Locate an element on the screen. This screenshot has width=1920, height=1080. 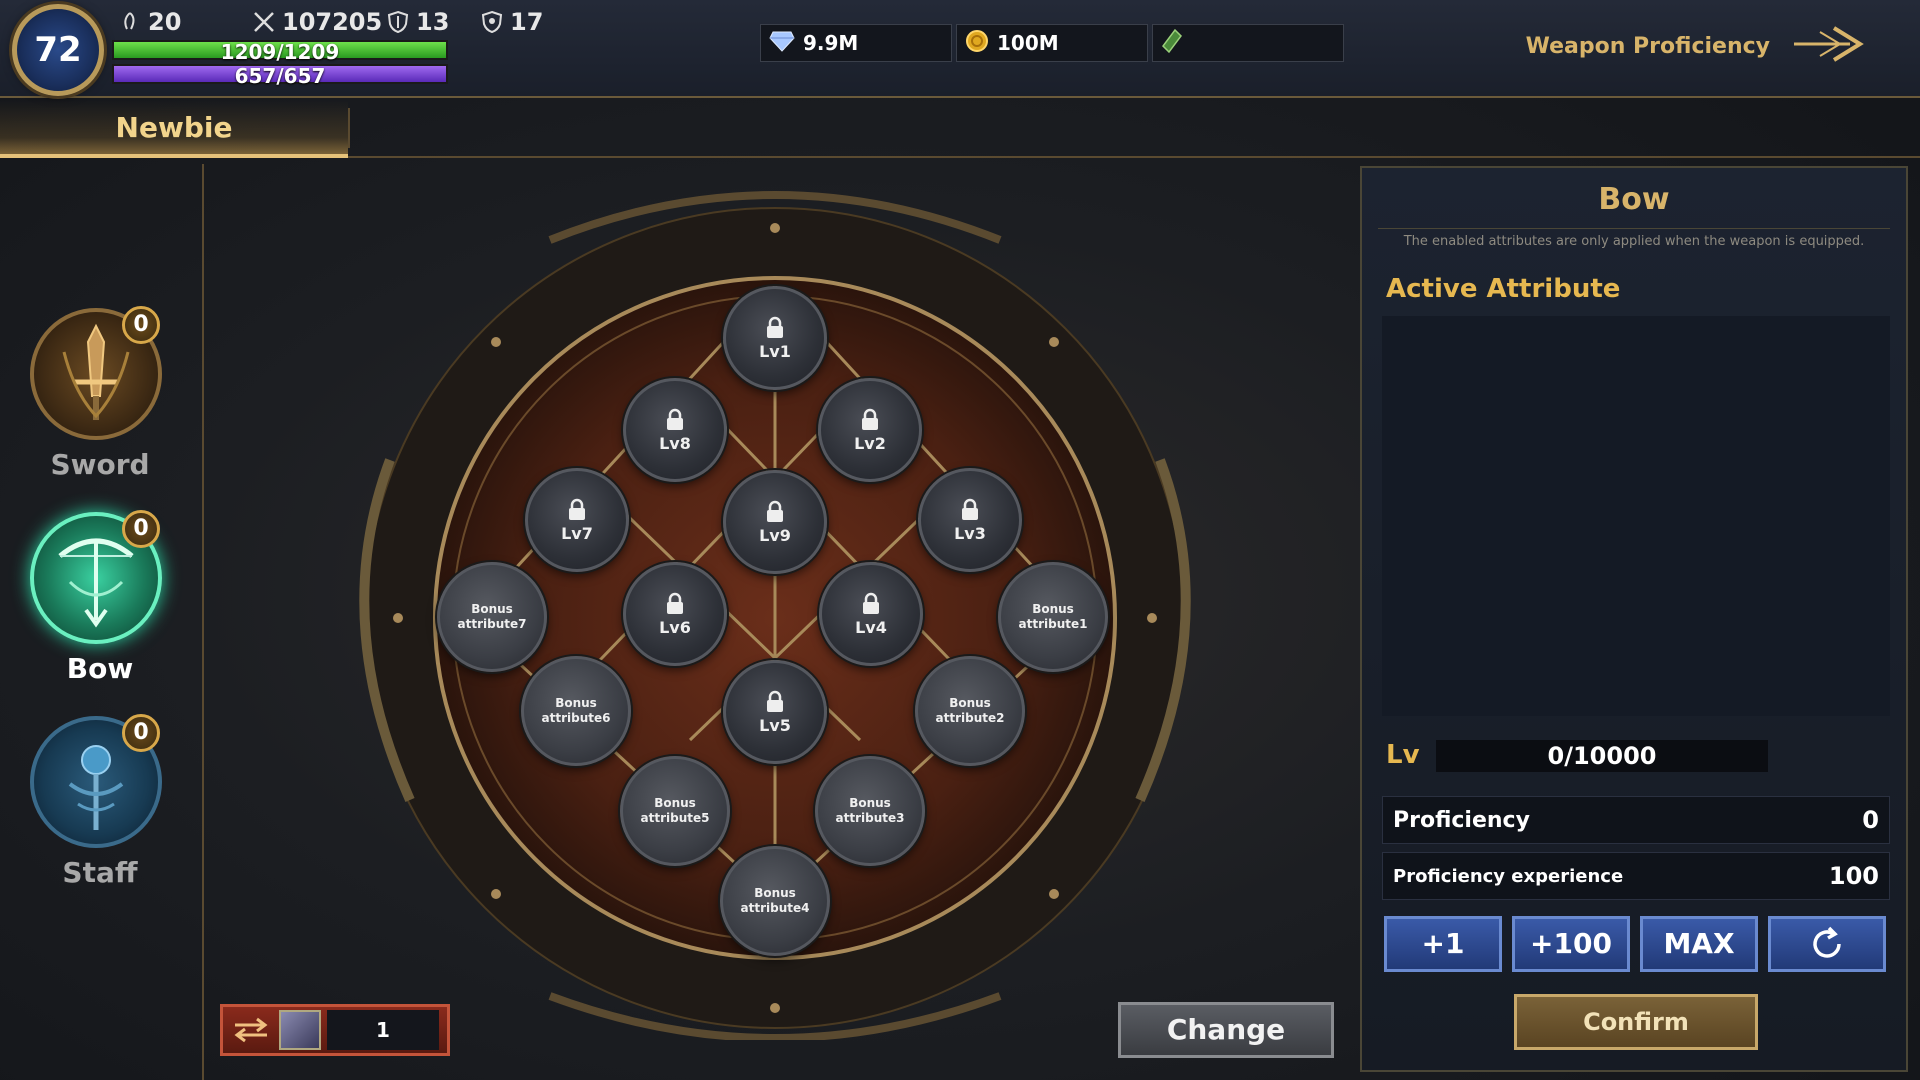
staff-label: Staff is located at coordinates (100, 872).